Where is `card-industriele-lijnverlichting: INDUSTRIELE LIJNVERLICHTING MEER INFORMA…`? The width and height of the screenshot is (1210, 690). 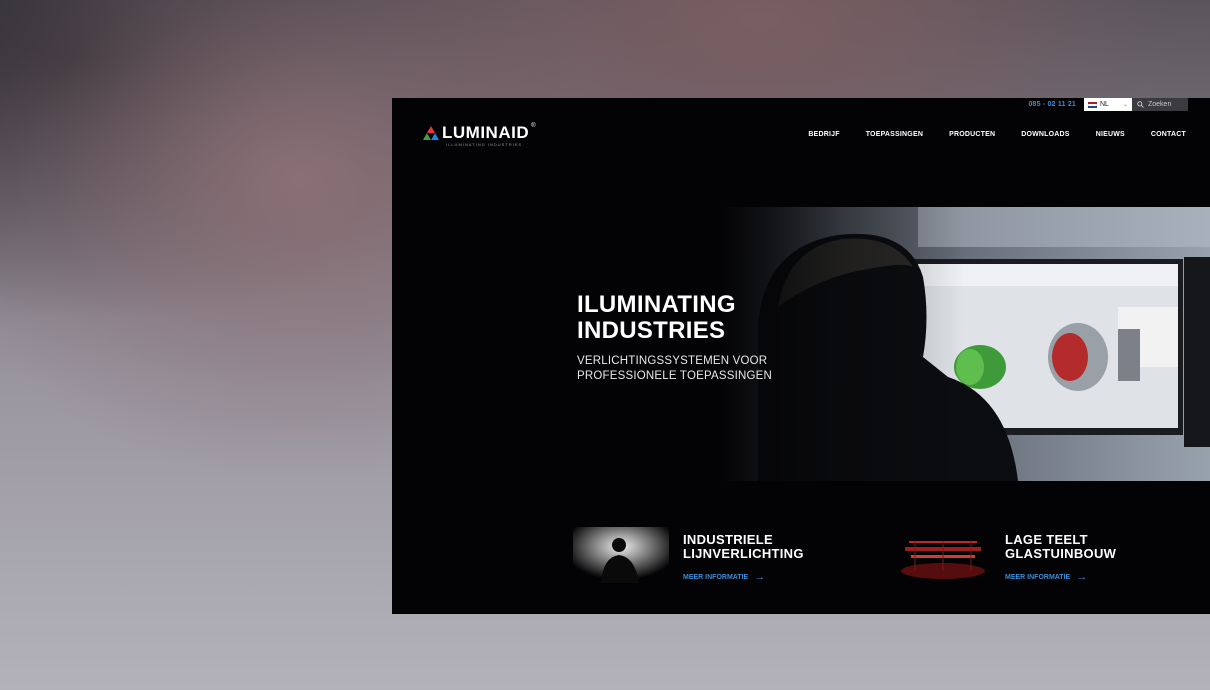 card-industriele-lijnverlichting: INDUSTRIELE LIJNVERLICHTING MEER INFORMA… is located at coordinates (688, 555).